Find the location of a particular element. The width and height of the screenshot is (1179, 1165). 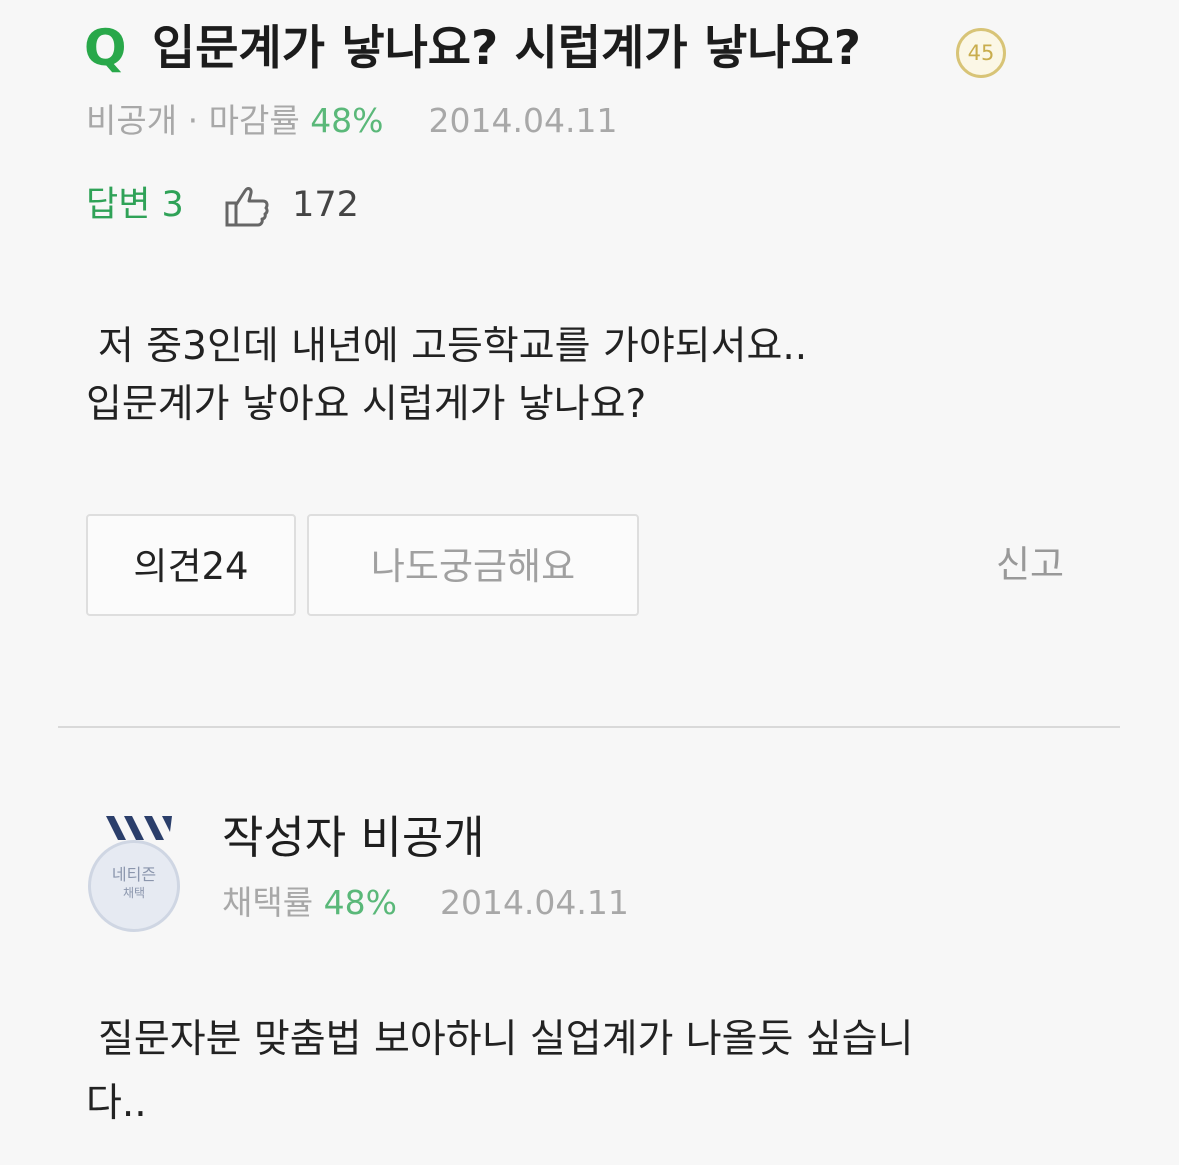

question-stats: 답변 3 172 is located at coordinates (222, 205).